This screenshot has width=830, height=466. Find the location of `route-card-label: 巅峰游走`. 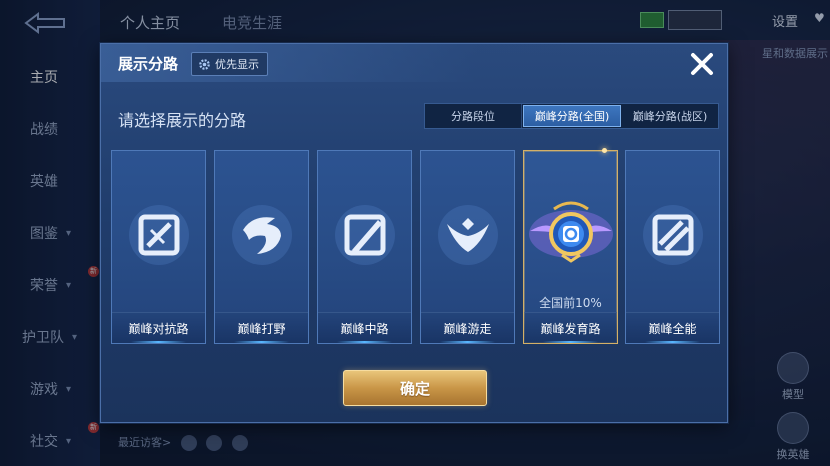

route-card-label: 巅峰游走 is located at coordinates (467, 327).